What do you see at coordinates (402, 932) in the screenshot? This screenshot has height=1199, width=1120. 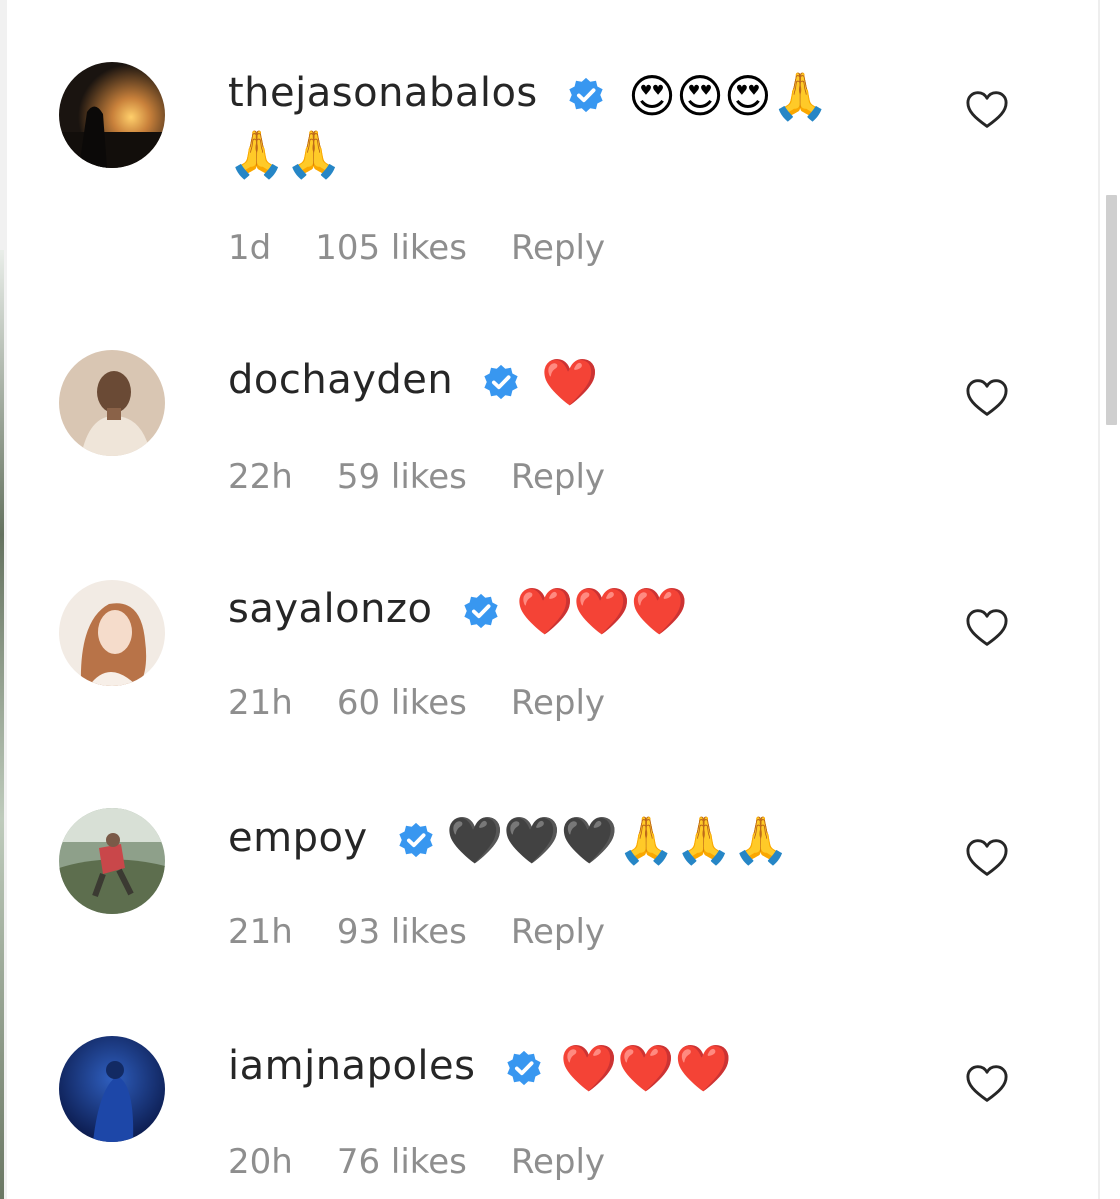 I see `comment-likes: 93 likes` at bounding box center [402, 932].